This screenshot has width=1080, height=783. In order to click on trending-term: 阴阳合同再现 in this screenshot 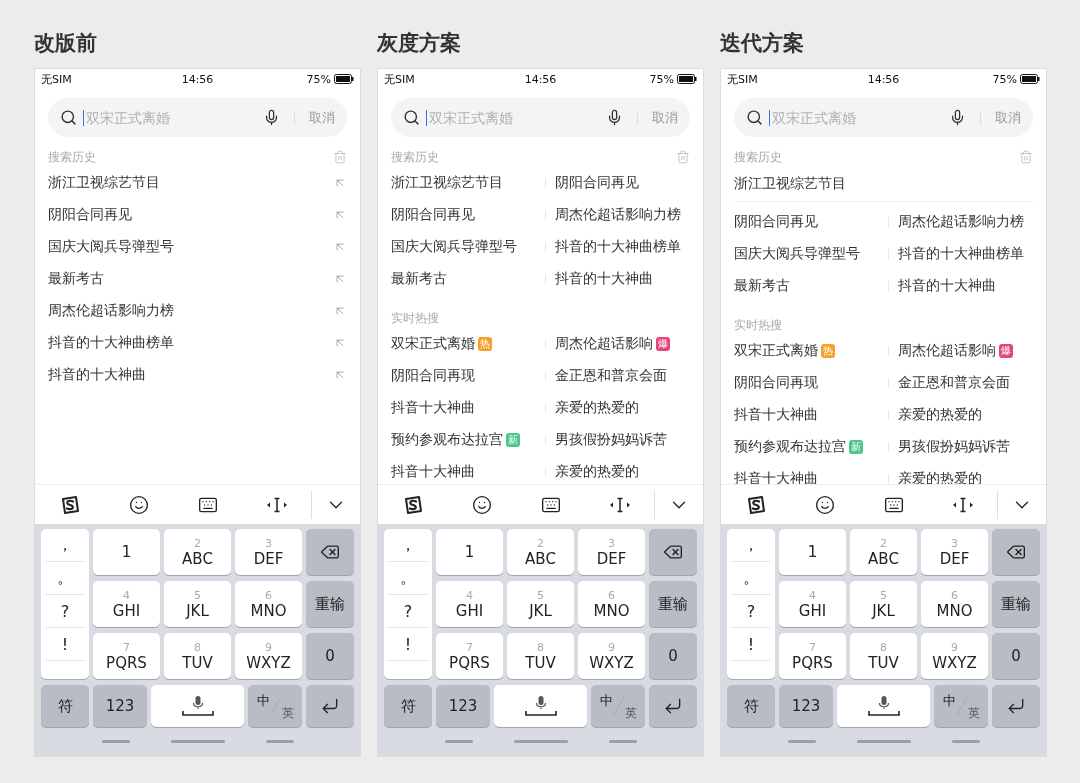, I will do `click(433, 376)`.